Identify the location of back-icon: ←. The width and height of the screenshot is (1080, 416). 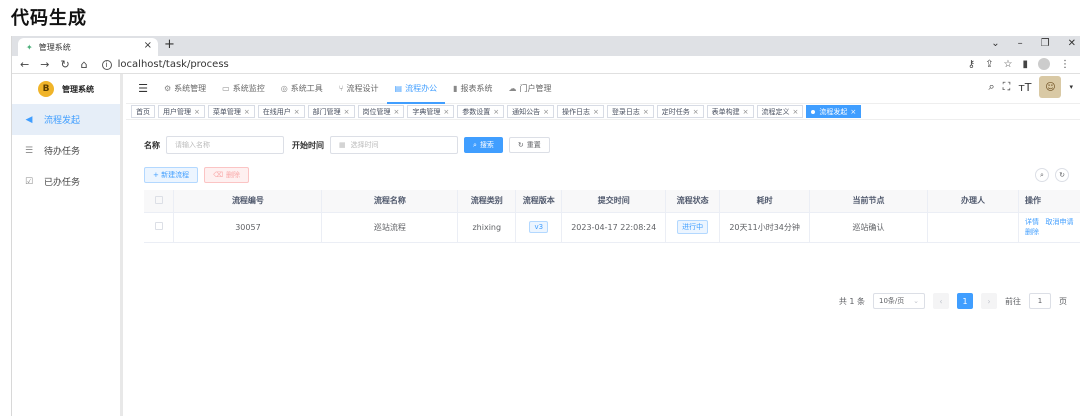
(24, 64).